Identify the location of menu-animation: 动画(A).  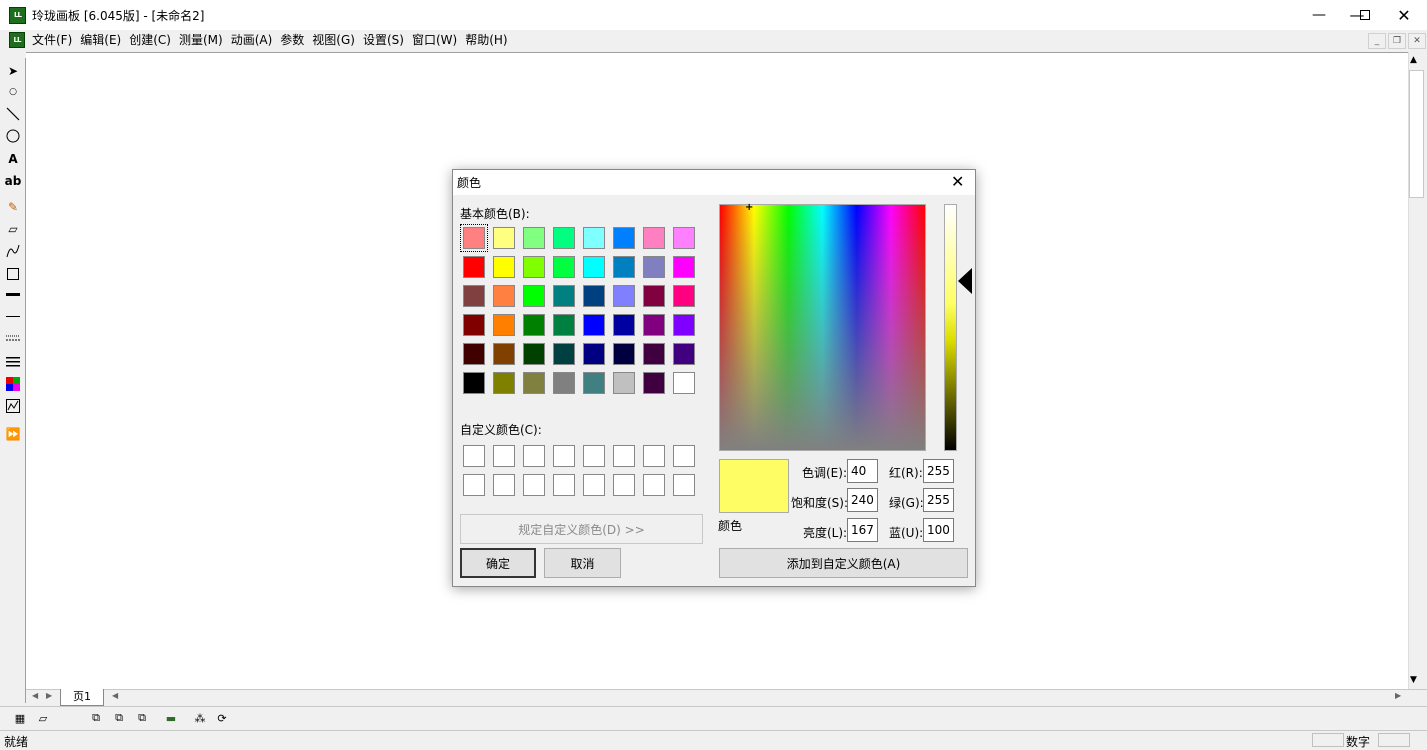
(255, 40).